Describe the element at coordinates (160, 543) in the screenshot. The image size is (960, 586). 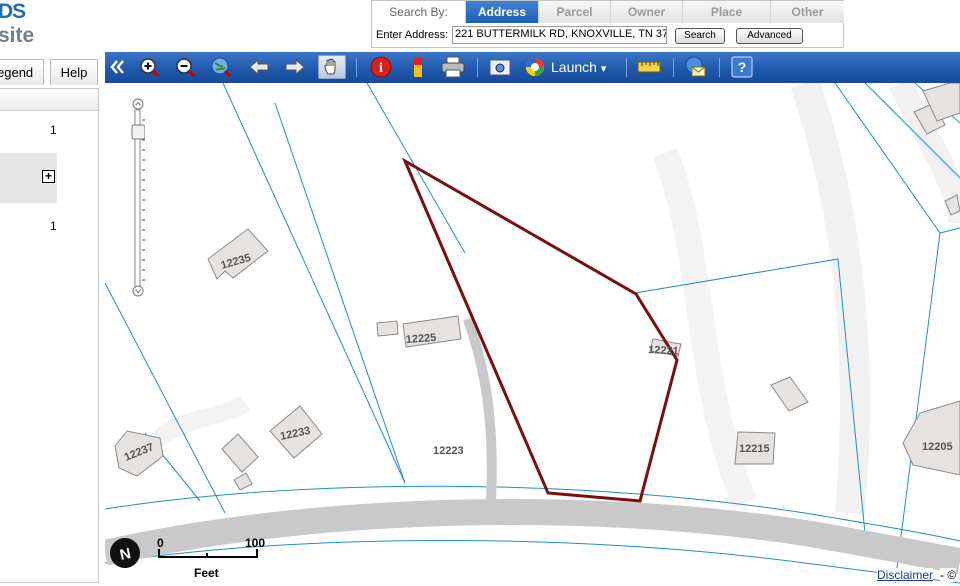
I see `scale-start-label: 0` at that location.